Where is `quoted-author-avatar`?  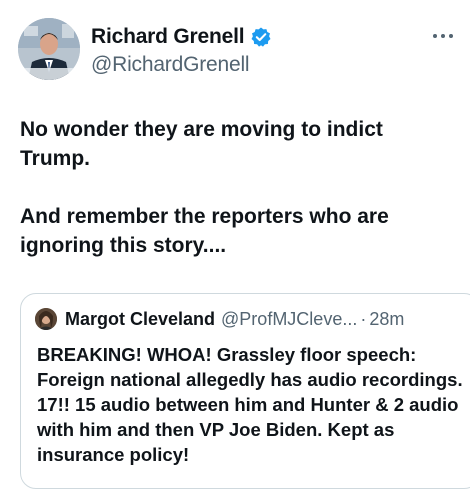 quoted-author-avatar is located at coordinates (46, 319).